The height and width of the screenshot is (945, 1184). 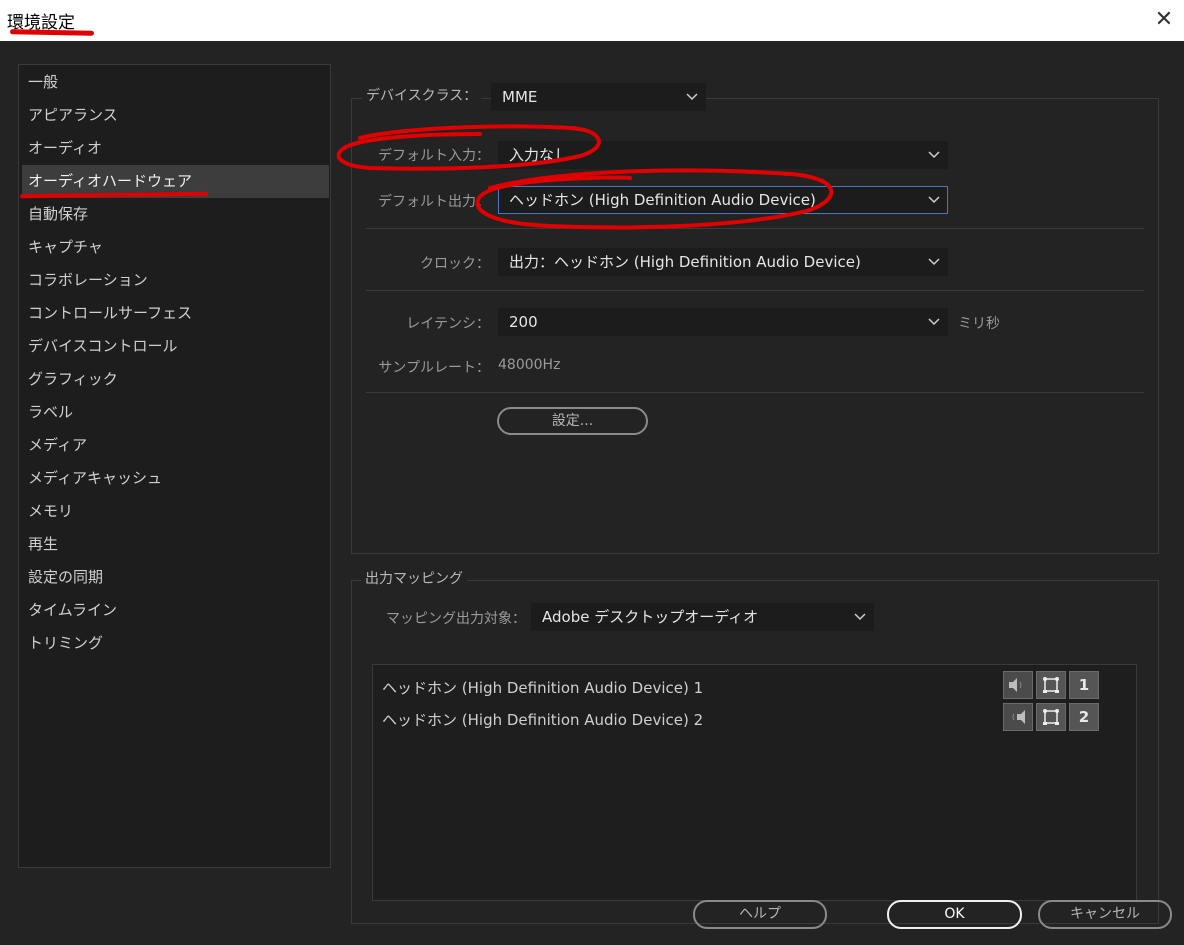 I want to click on default-output-select: ヘッドホン (High Definition Audio Device), so click(x=723, y=200).